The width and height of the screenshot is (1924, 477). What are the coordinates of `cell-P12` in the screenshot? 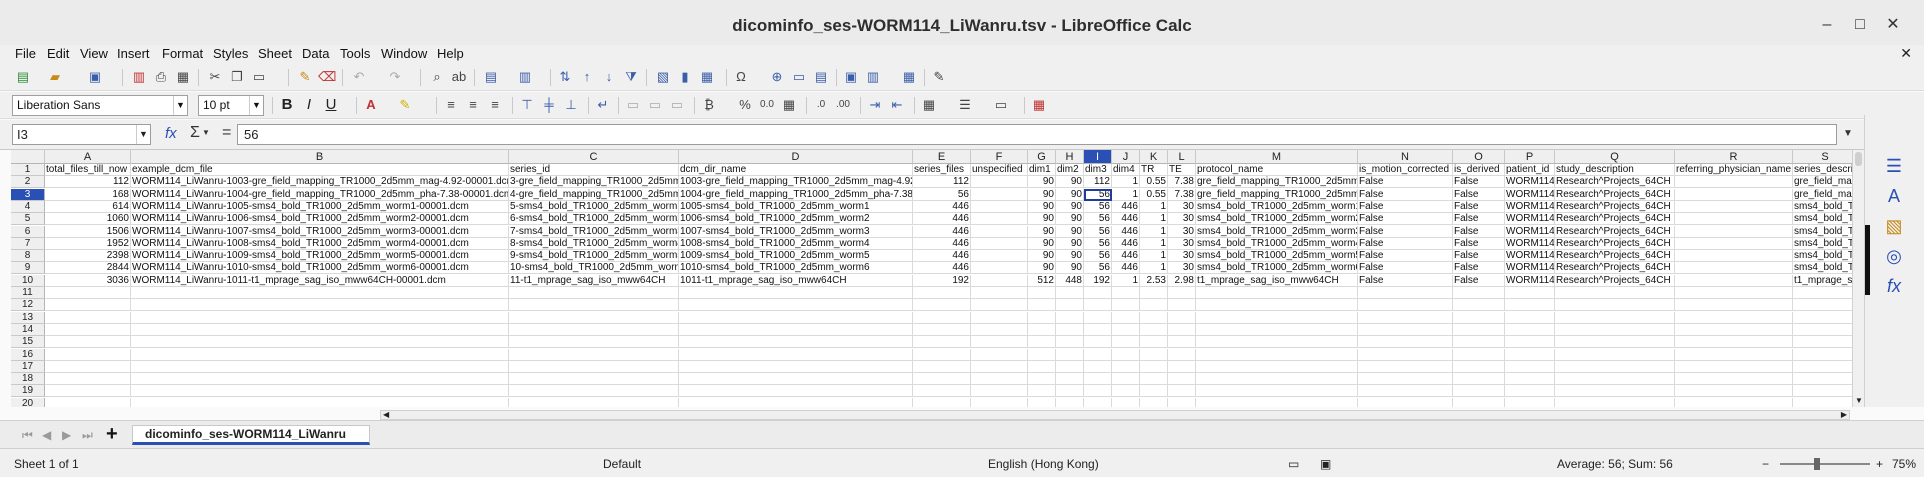 It's located at (1530, 305).